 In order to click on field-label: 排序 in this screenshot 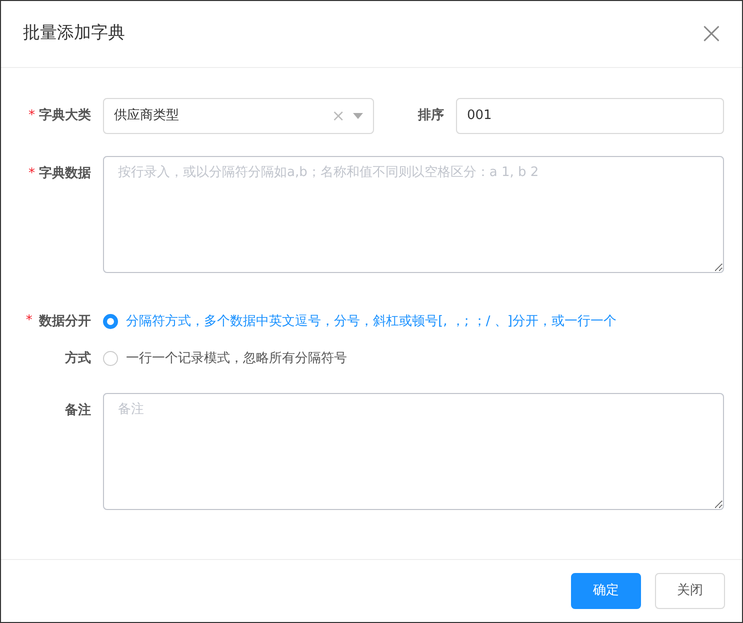, I will do `click(431, 115)`.